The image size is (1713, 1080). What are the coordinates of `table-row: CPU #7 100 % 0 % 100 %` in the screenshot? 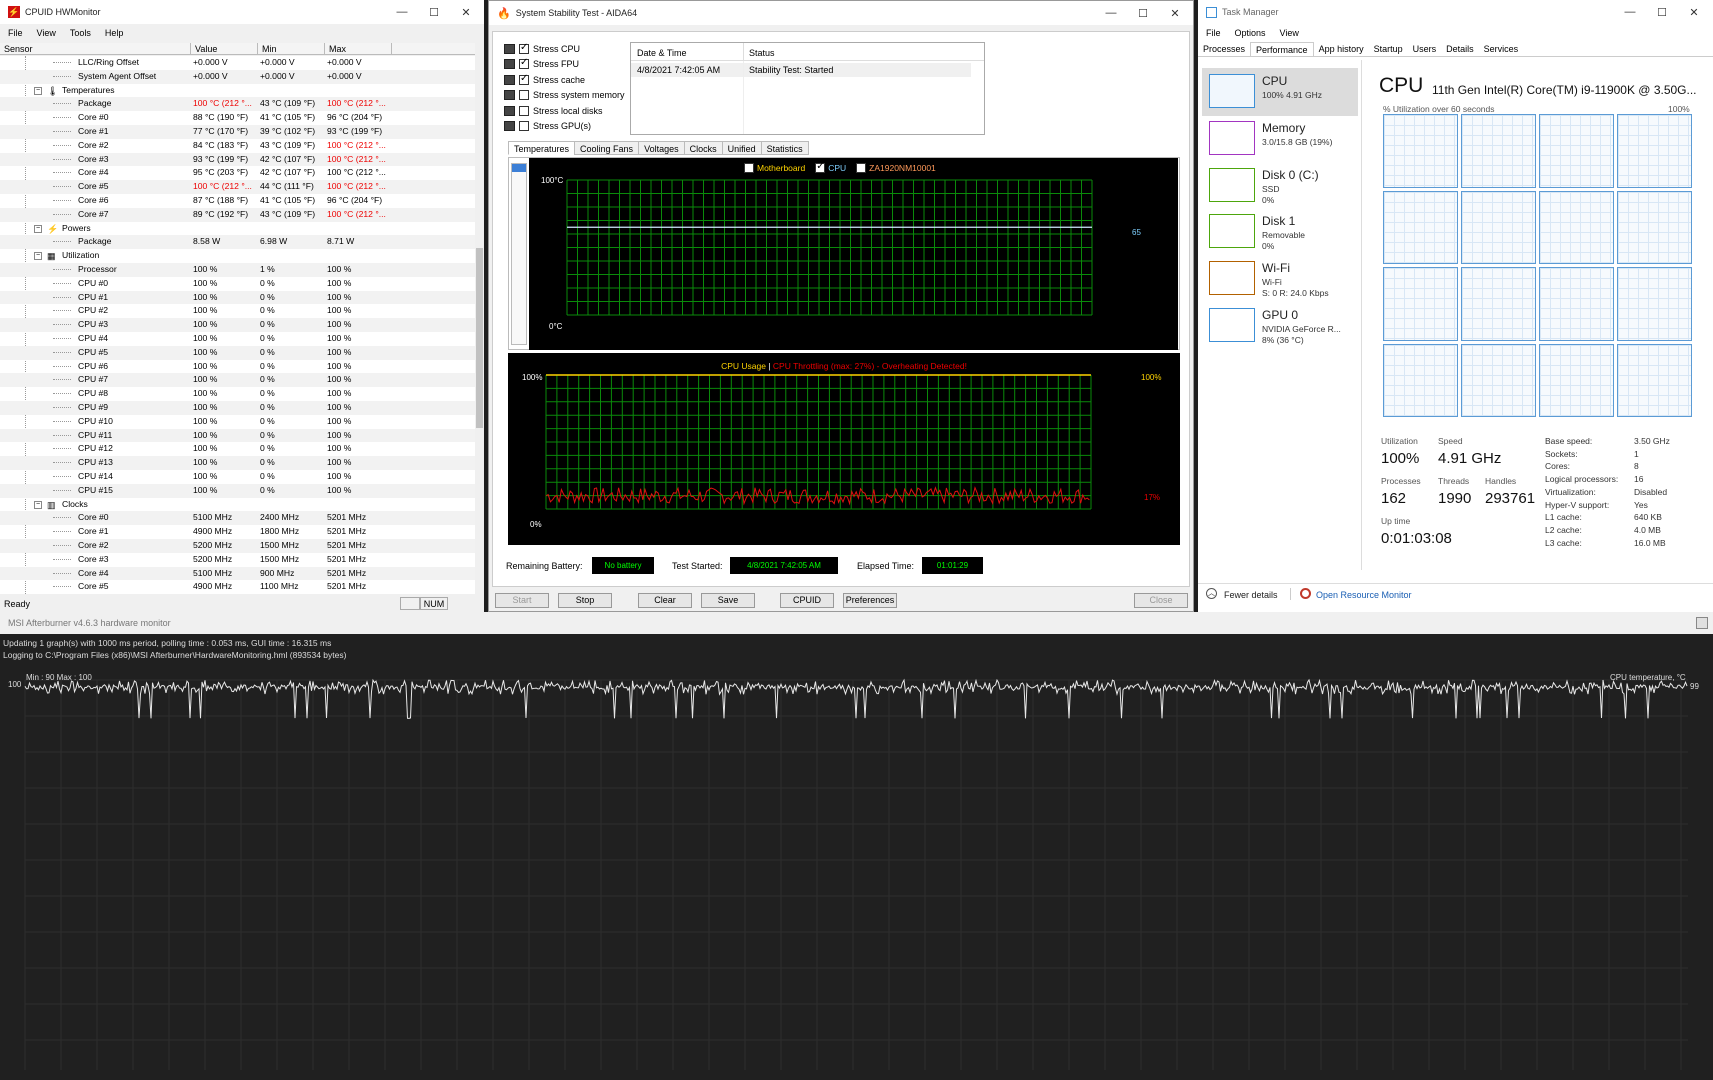 It's located at (237, 380).